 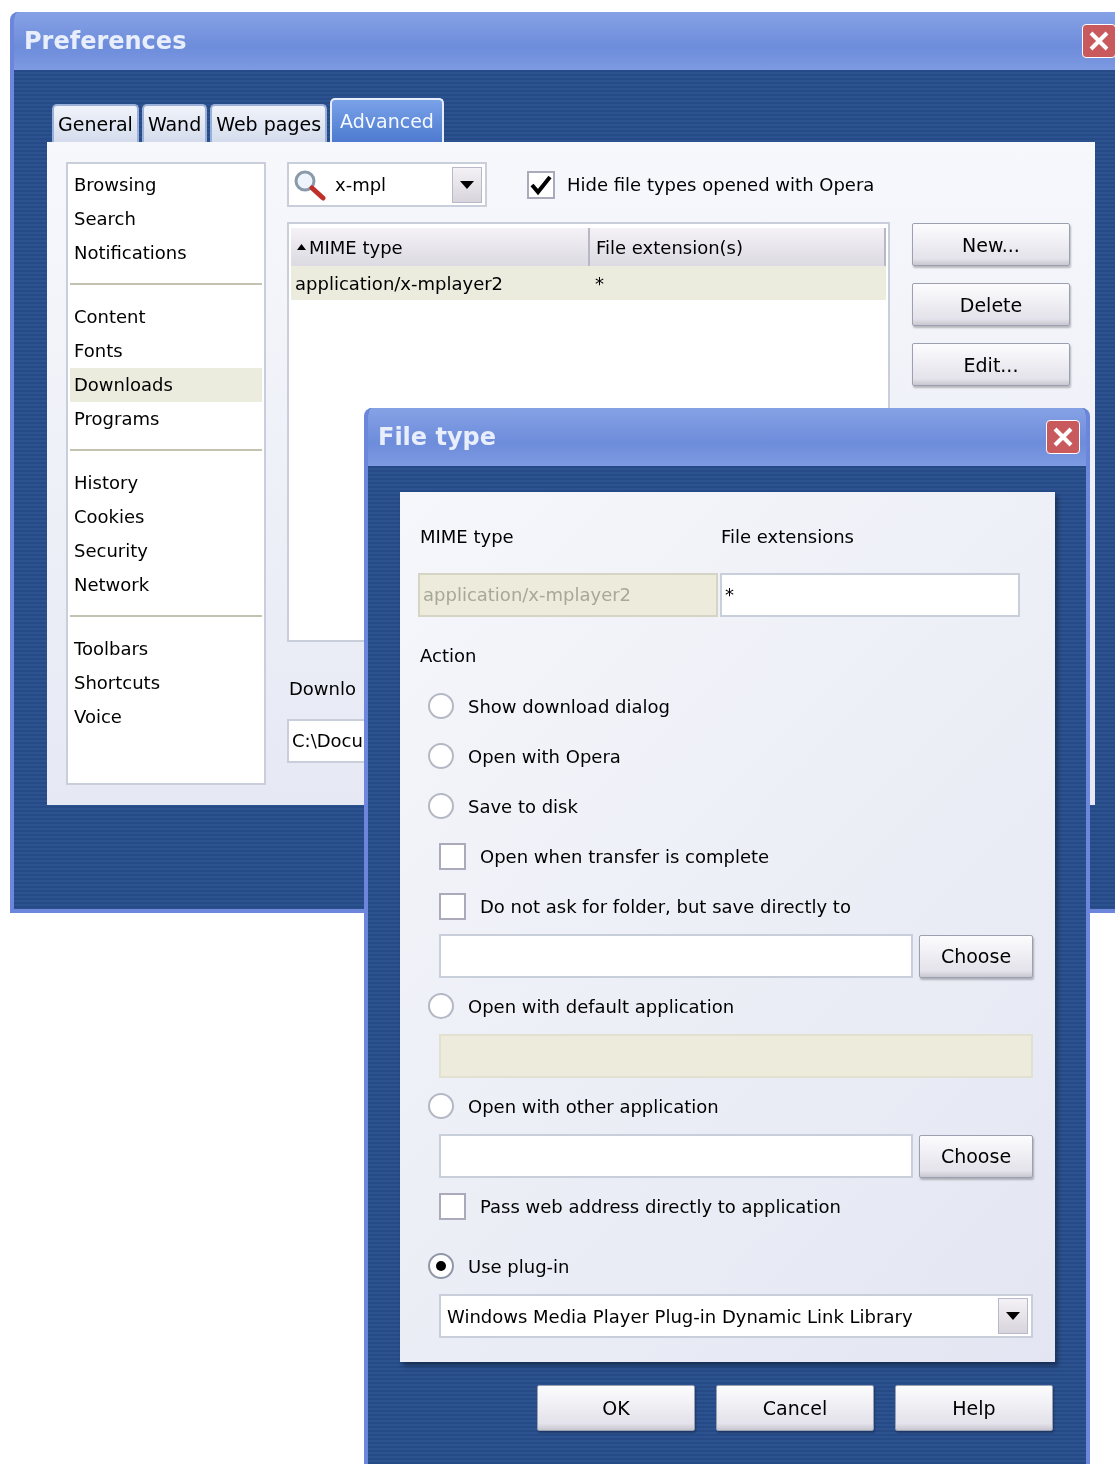 I want to click on tab: Wand, so click(x=174, y=123).